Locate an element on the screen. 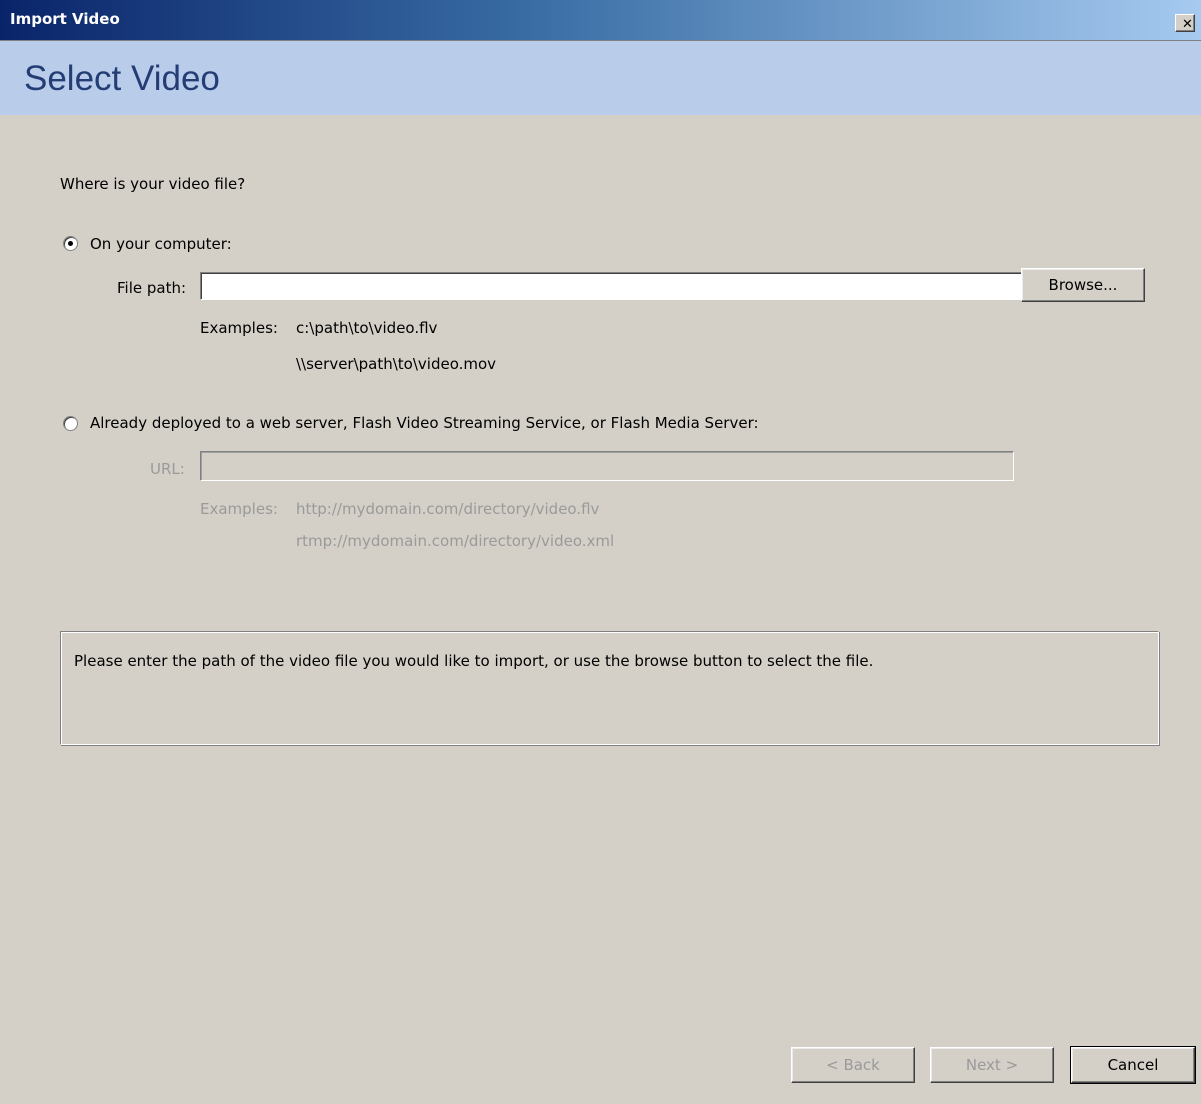  radio-selected-dot is located at coordinates (70, 243).